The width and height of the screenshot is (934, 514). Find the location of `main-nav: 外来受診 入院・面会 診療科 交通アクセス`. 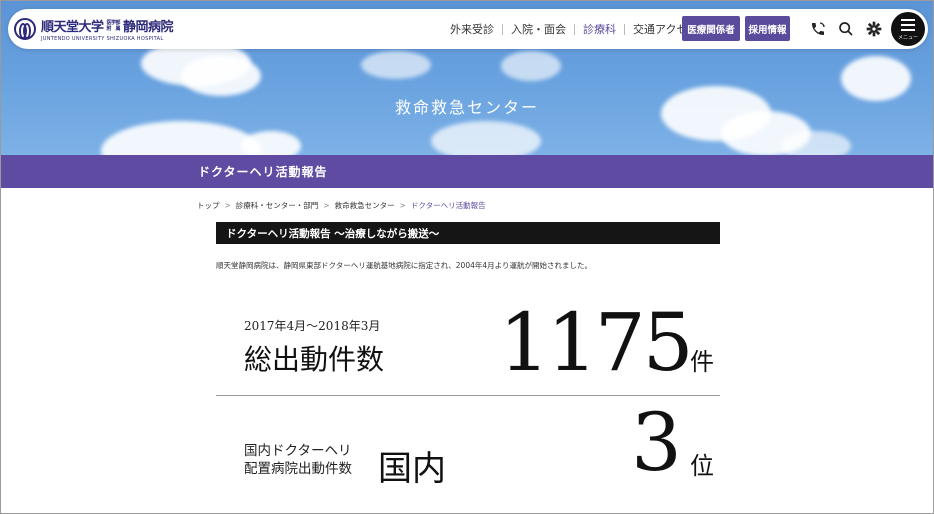

main-nav: 外来受診 入院・面会 診療科 交通アクセス is located at coordinates (574, 29).